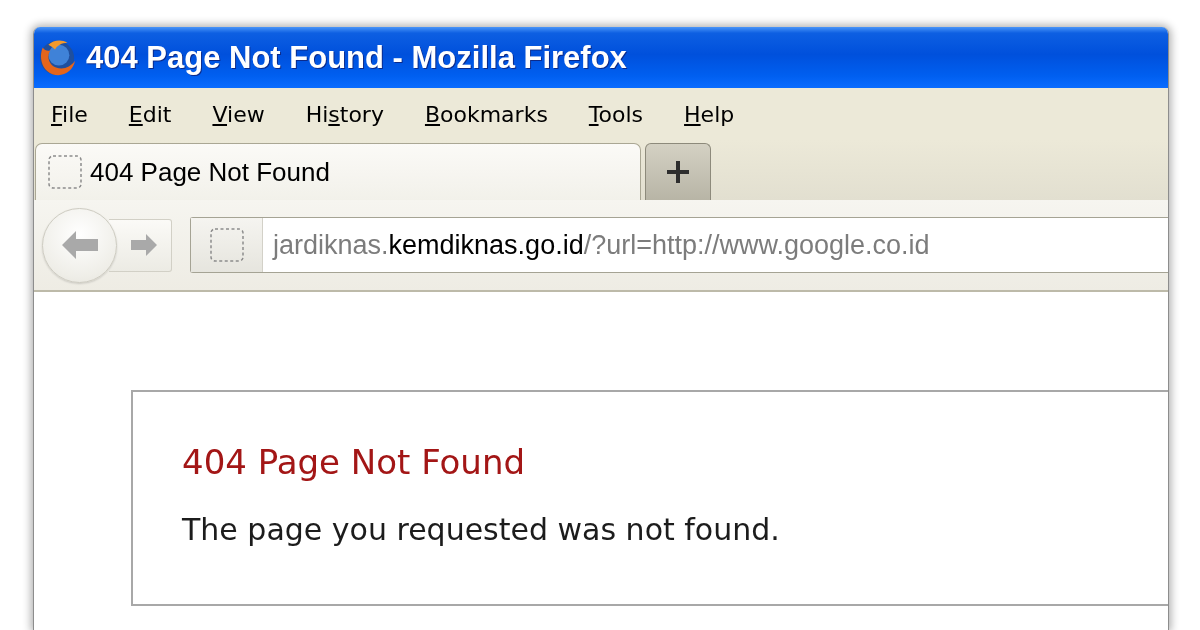  Describe the element at coordinates (144, 245) in the screenshot. I see `right-arrow-icon` at that location.